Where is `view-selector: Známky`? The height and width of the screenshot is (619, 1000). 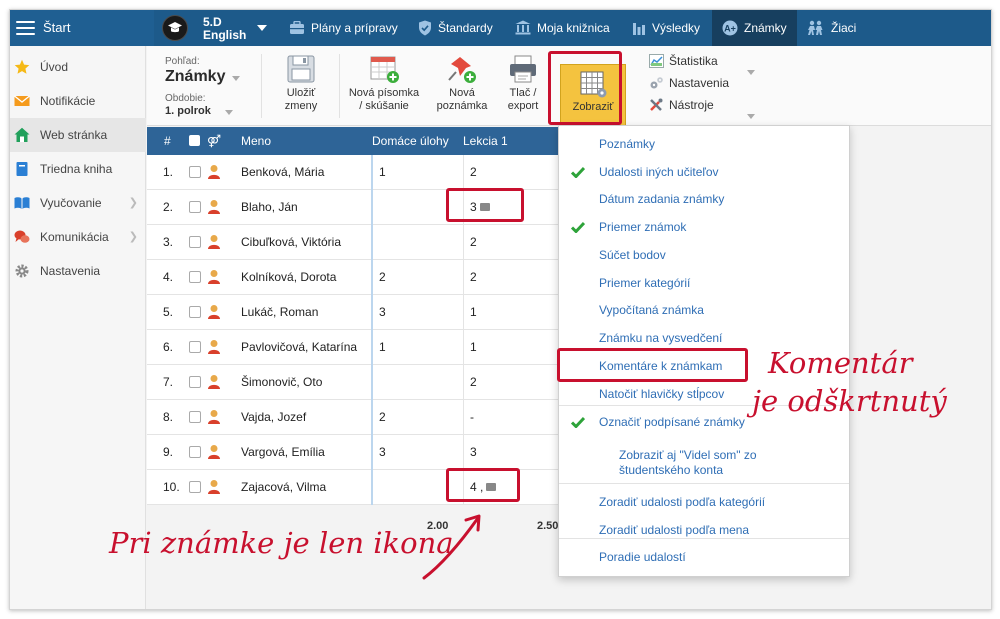 view-selector: Známky is located at coordinates (195, 77).